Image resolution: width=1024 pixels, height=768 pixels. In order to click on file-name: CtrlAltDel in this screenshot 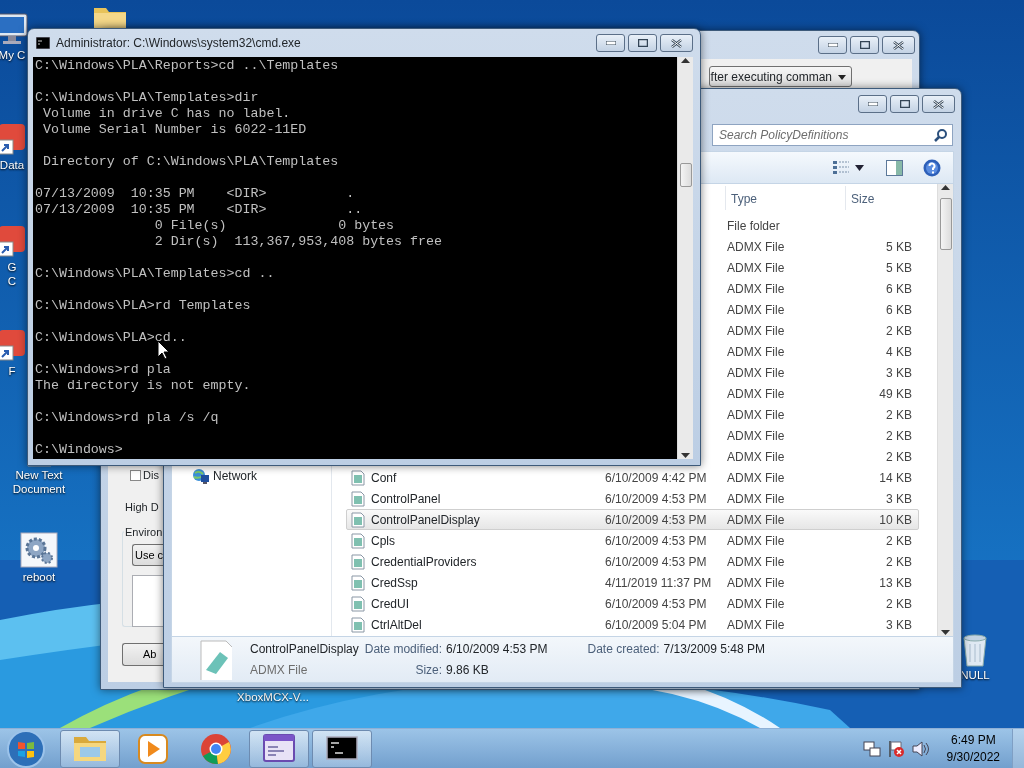, I will do `click(396, 625)`.